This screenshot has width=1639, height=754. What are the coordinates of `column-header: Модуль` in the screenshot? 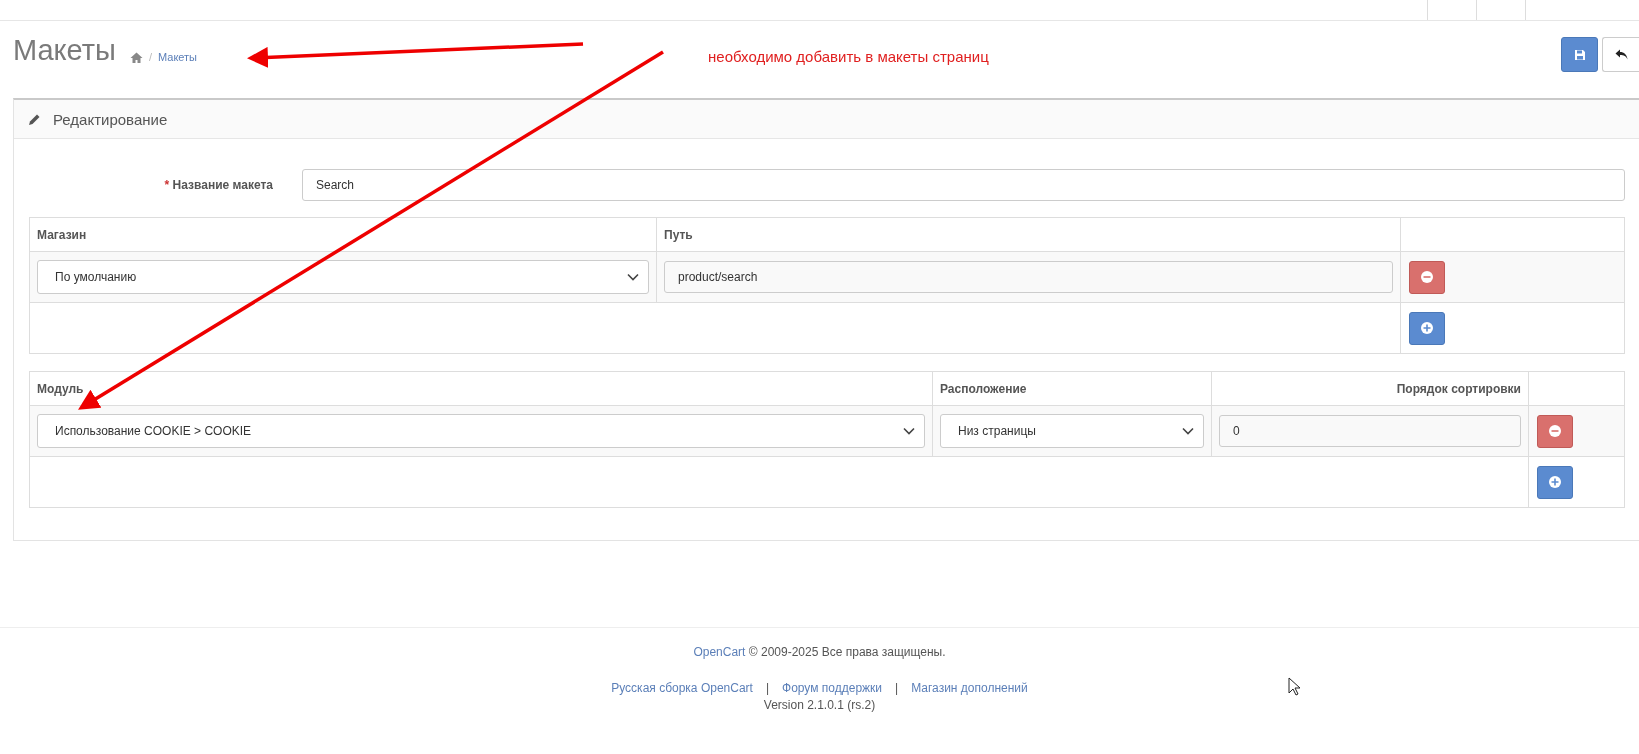 It's located at (60, 388).